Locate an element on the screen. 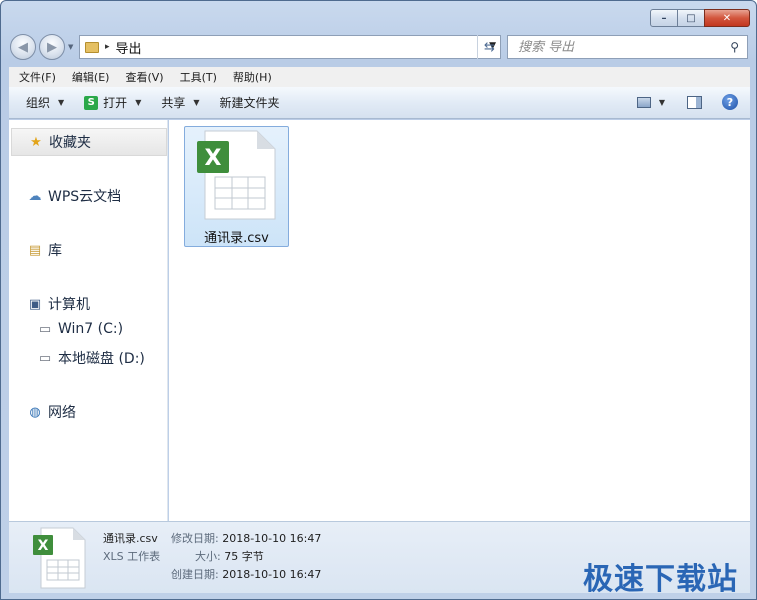 The height and width of the screenshot is (600, 757). refresh-button: ⇆ is located at coordinates (489, 47).